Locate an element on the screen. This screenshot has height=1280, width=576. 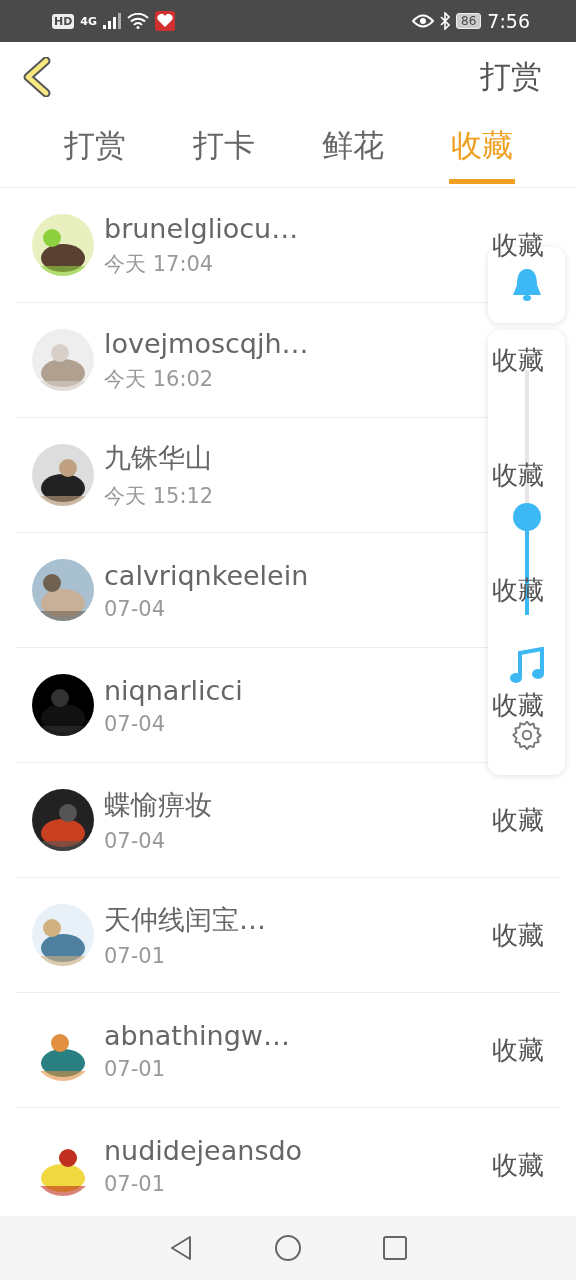
date-time: 今天 15:12 is located at coordinates (159, 496).